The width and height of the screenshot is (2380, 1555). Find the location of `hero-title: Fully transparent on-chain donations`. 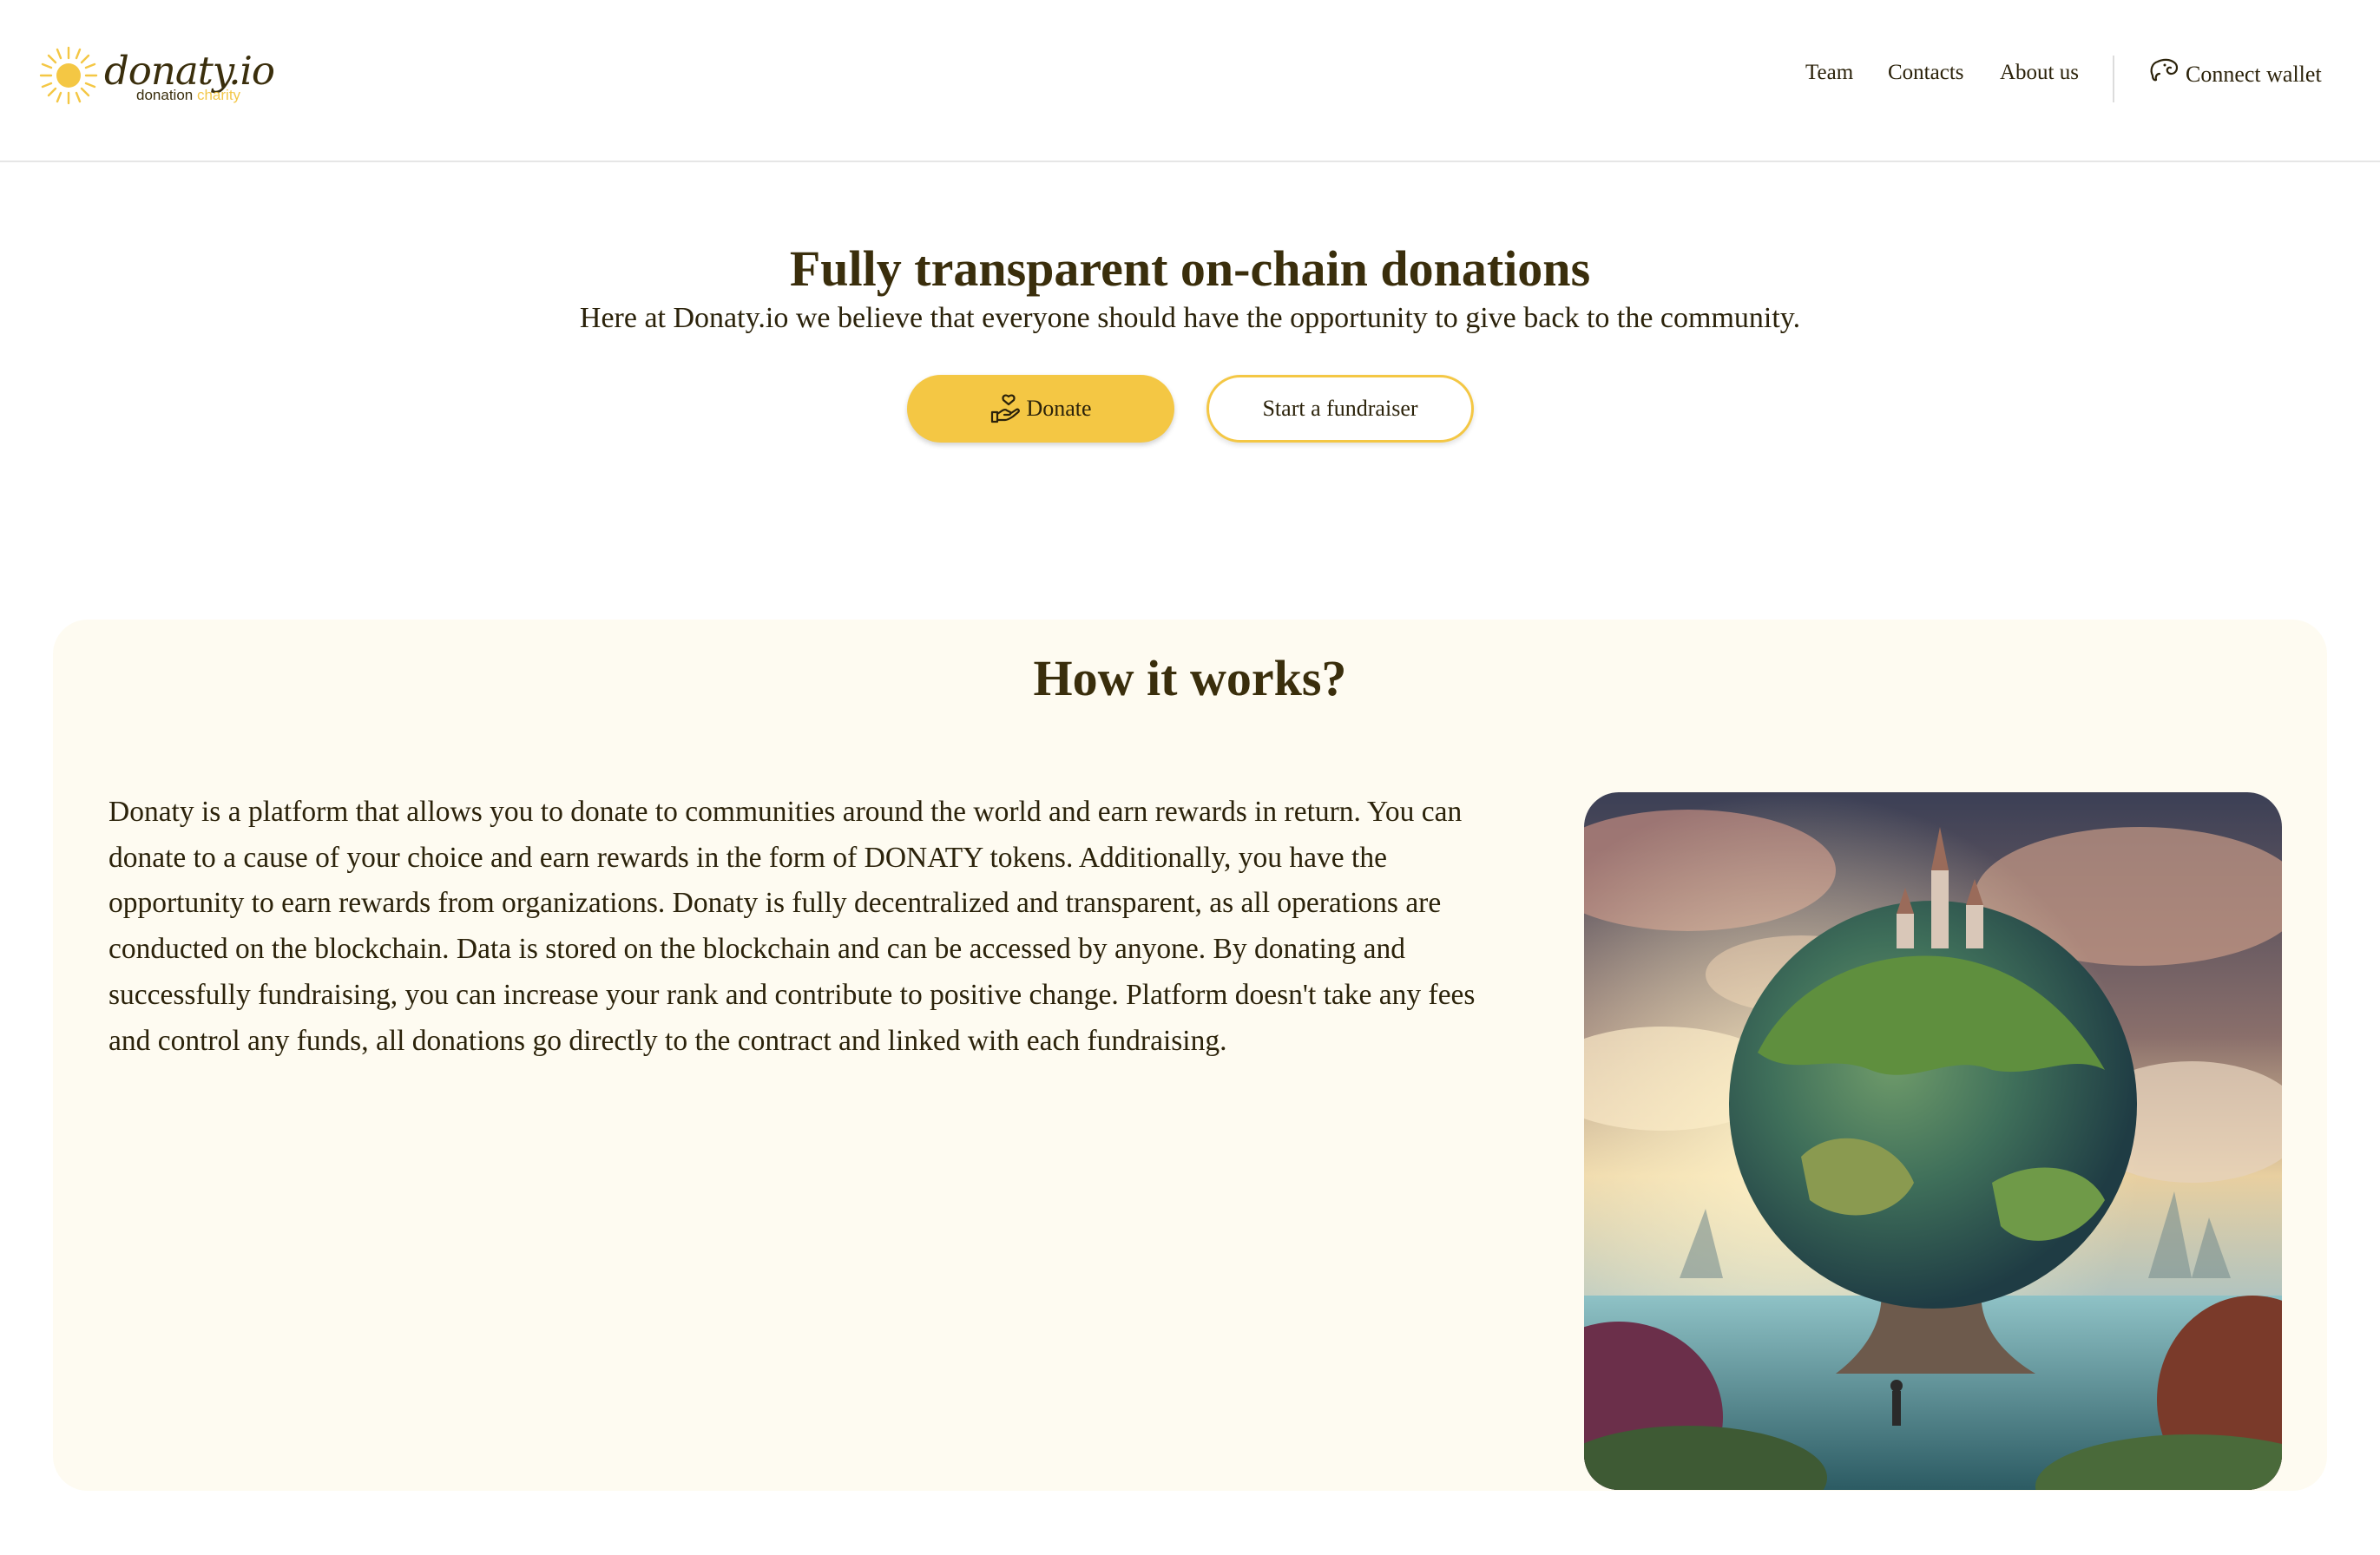

hero-title: Fully transparent on-chain donations is located at coordinates (1190, 268).